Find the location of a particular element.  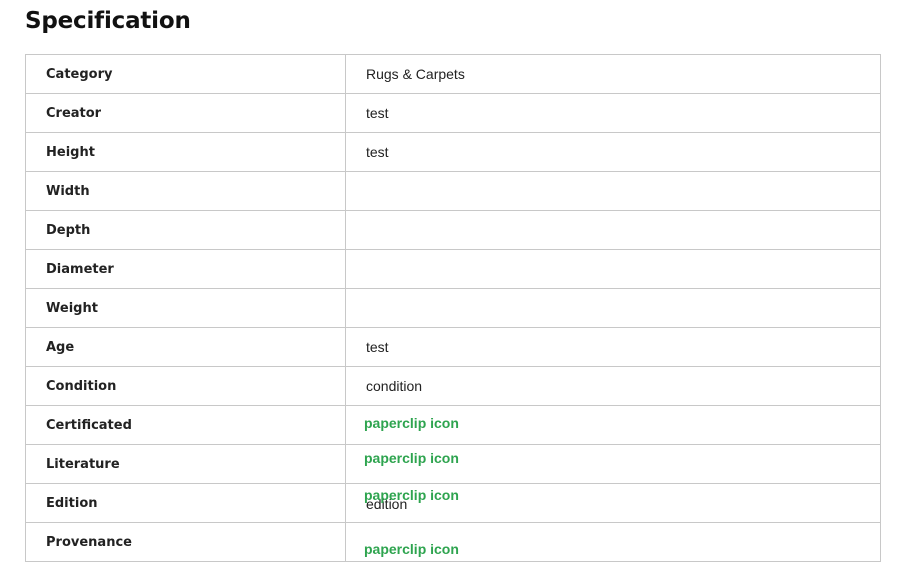

table-row: Condition condition is located at coordinates (453, 386).